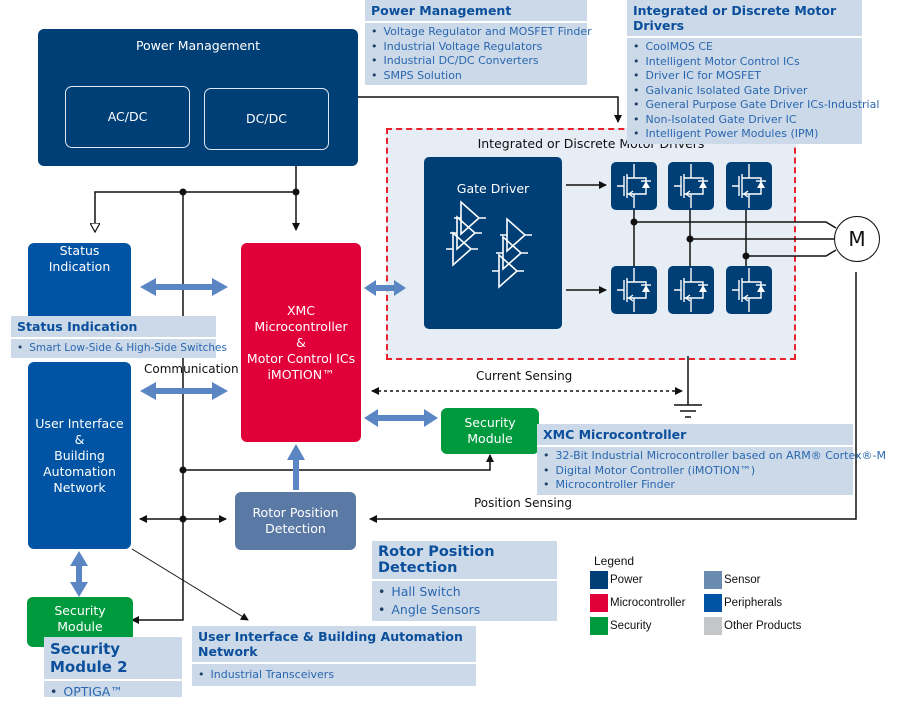 The image size is (900, 703). I want to click on amplifier-icon, so click(489, 244).